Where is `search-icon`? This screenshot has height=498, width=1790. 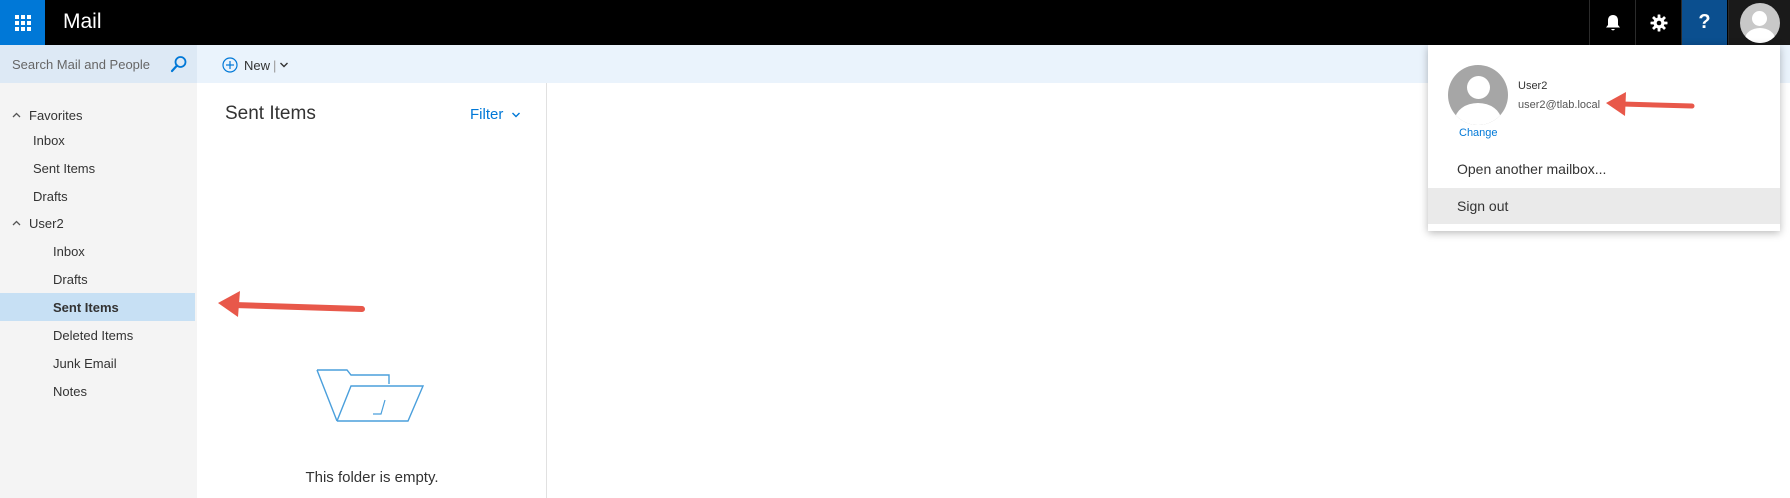
search-icon is located at coordinates (179, 64).